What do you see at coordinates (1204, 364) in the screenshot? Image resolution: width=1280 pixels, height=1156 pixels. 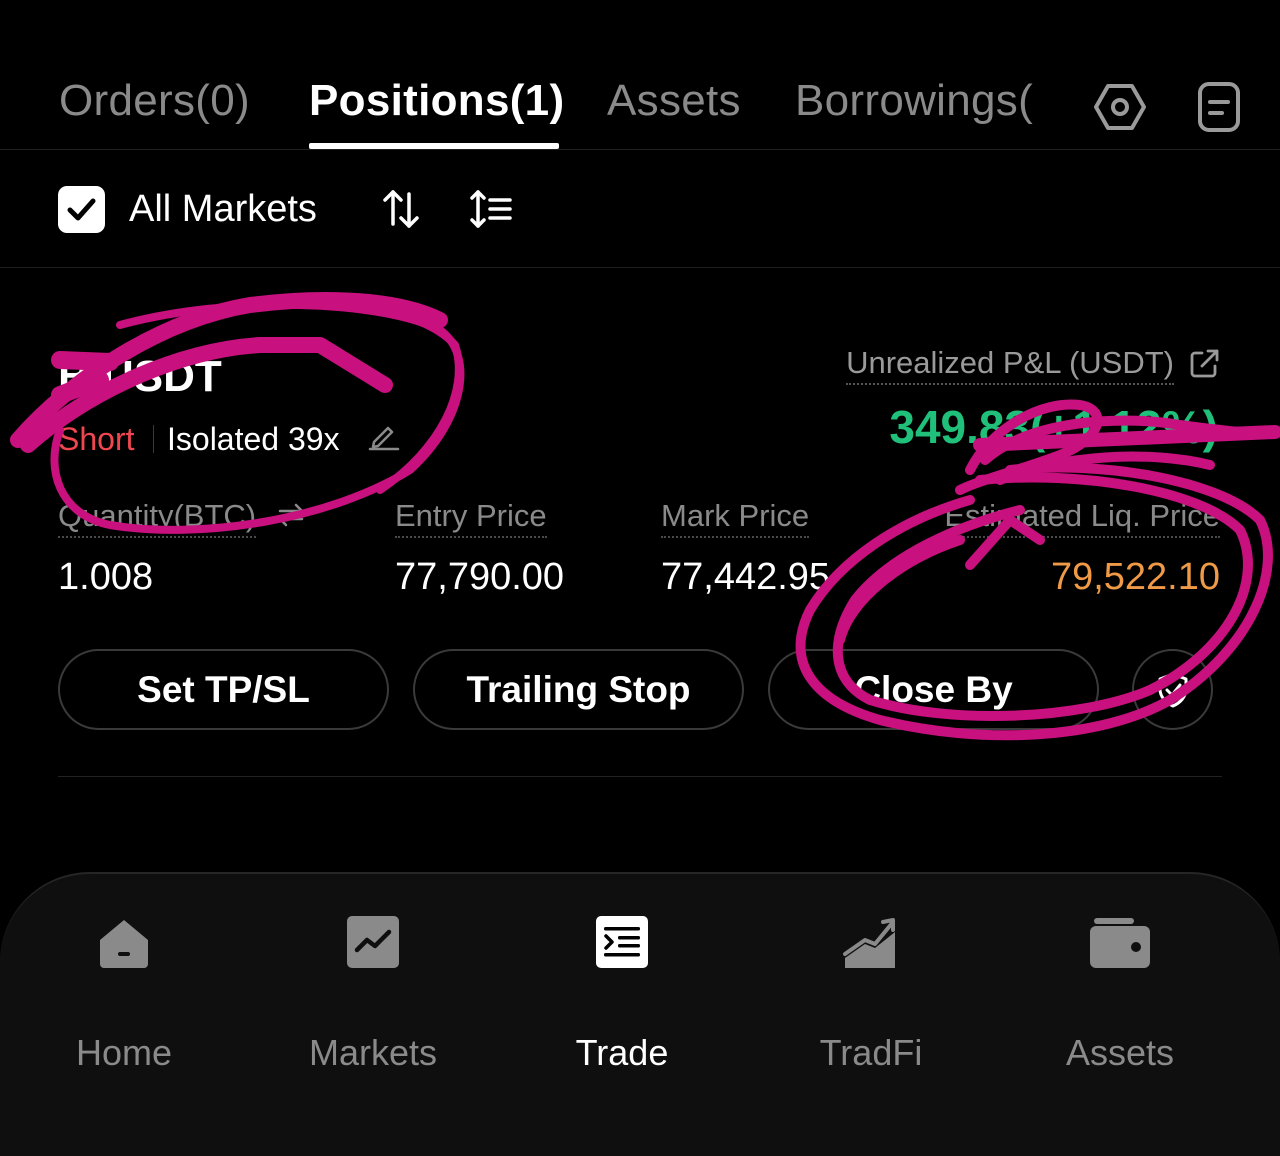 I see `share-external-icon` at bounding box center [1204, 364].